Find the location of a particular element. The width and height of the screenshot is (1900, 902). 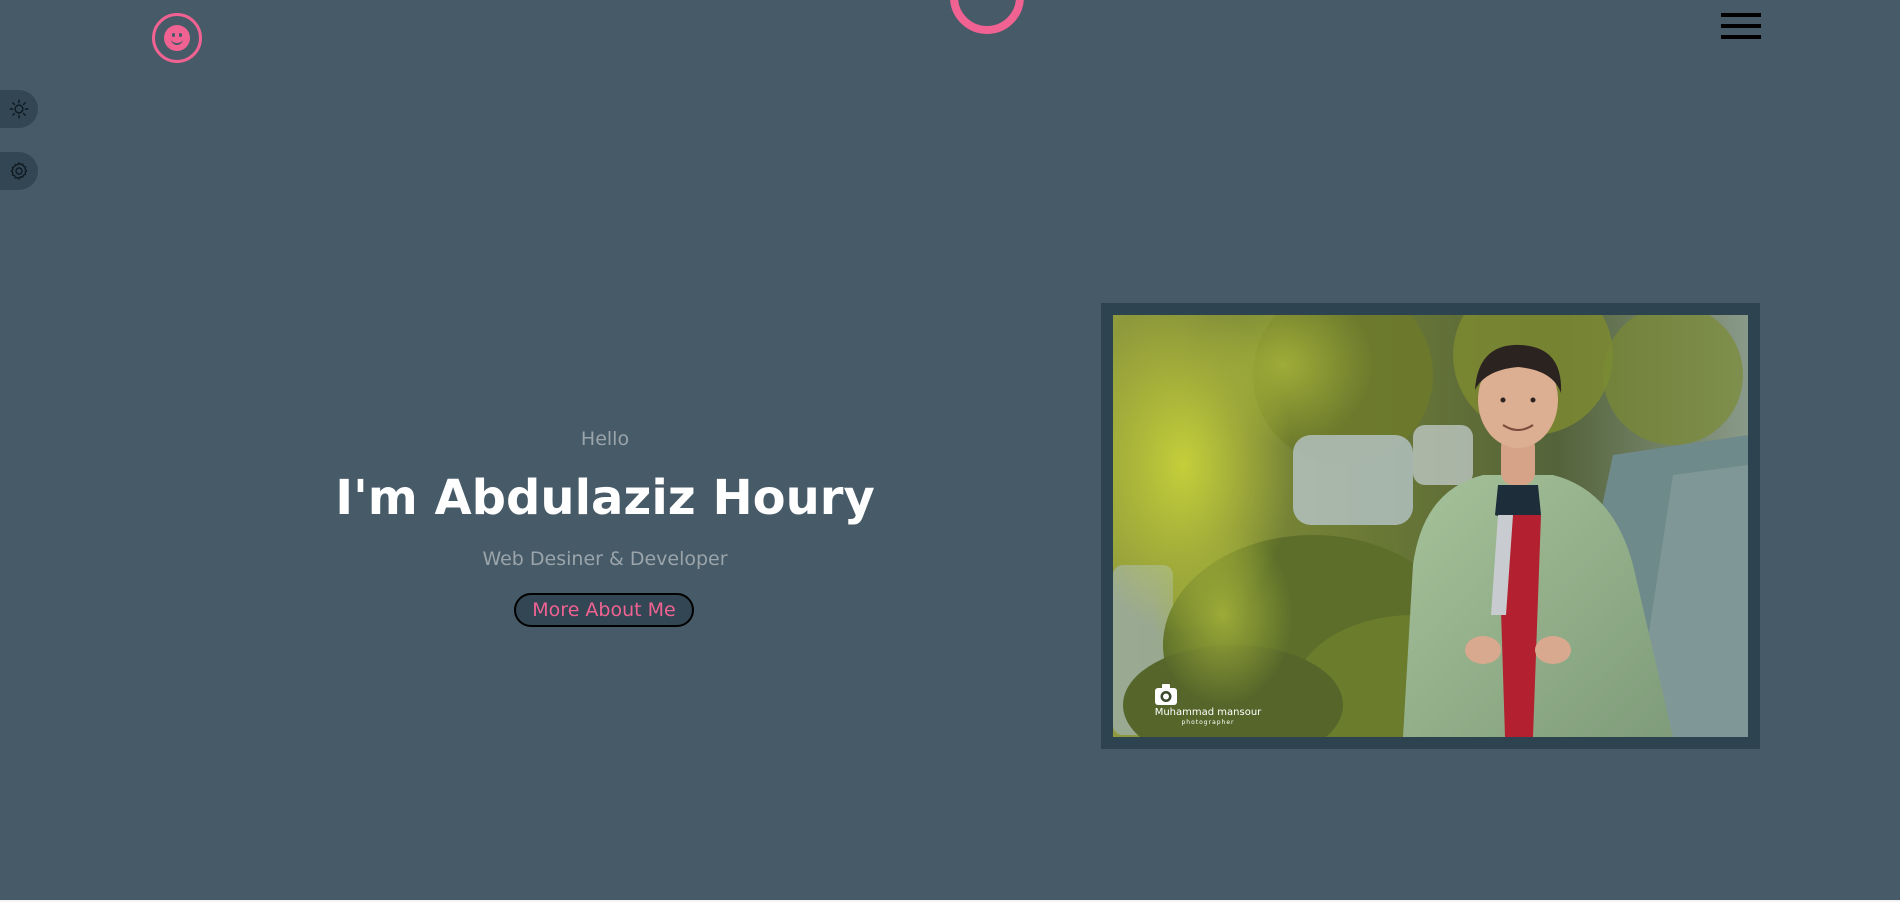

settings-button is located at coordinates (19, 171).